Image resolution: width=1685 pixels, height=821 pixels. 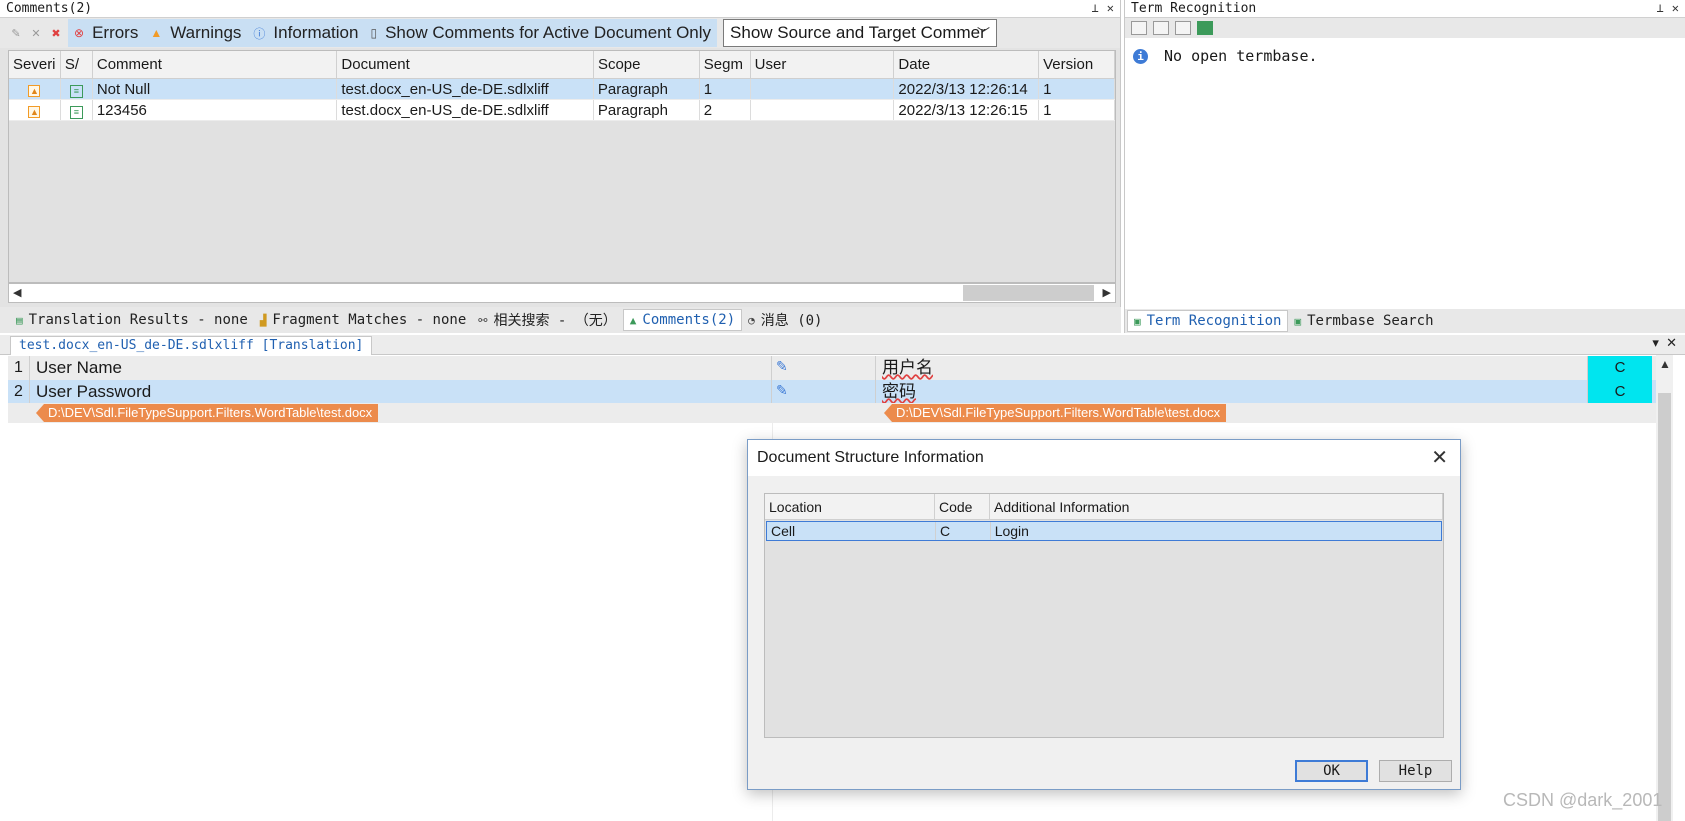 What do you see at coordinates (560, 9) in the screenshot?
I see `comments-panel-title: Comments(2) ⊥ ✕` at bounding box center [560, 9].